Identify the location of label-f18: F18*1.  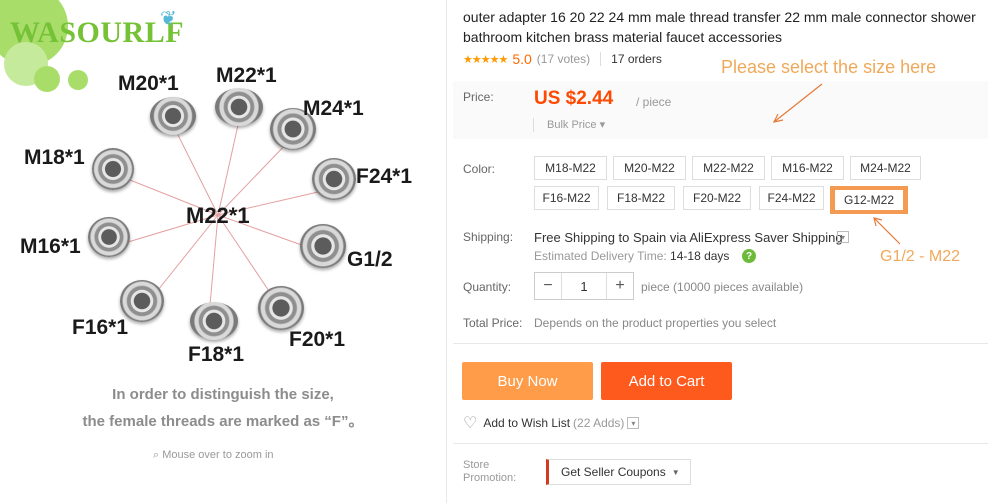
(216, 354).